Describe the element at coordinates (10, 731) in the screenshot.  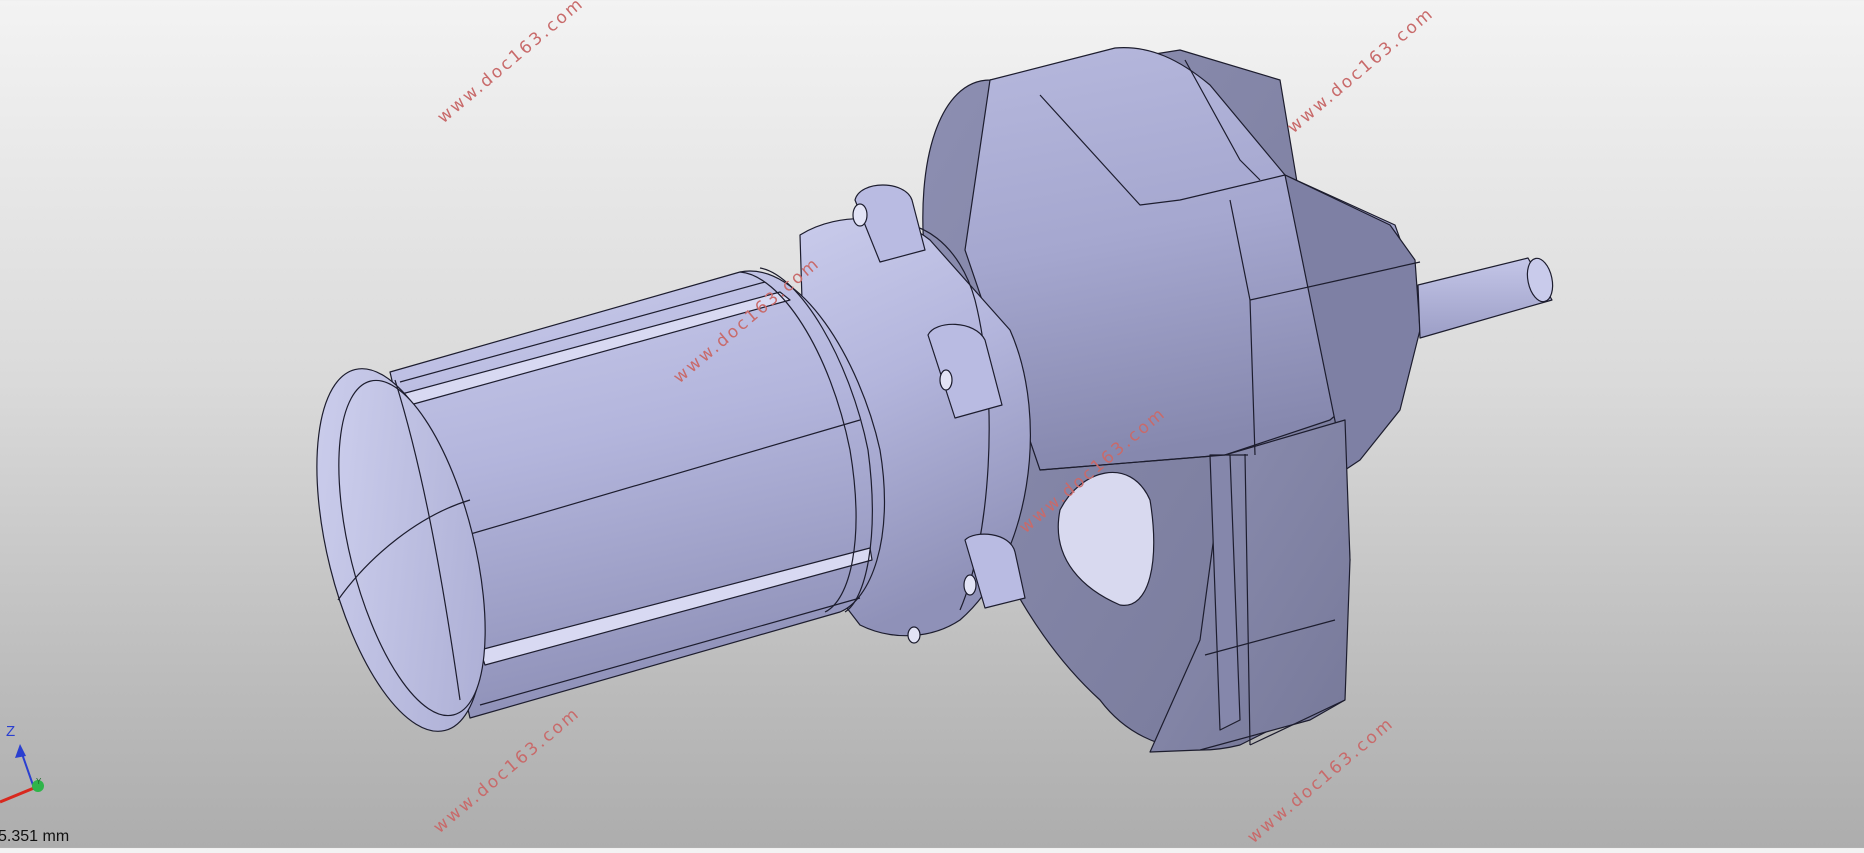
I see `z-axis-label: Z` at that location.